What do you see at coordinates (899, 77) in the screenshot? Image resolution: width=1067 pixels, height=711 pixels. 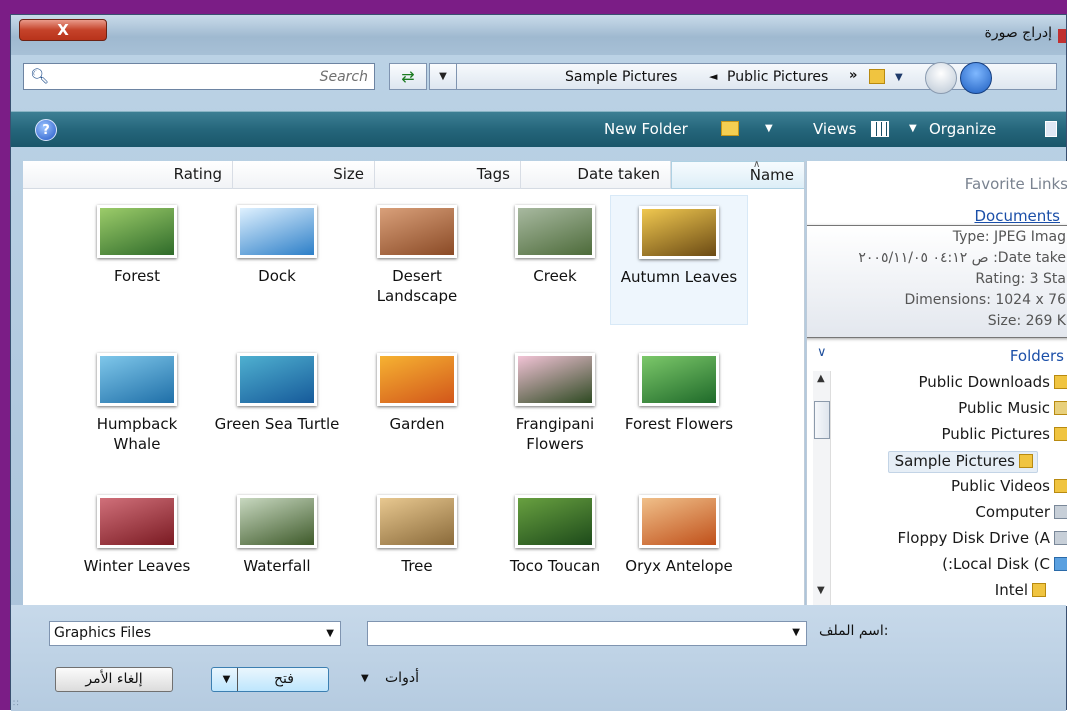 I see `recent-pages-dropdown: ▼` at bounding box center [899, 77].